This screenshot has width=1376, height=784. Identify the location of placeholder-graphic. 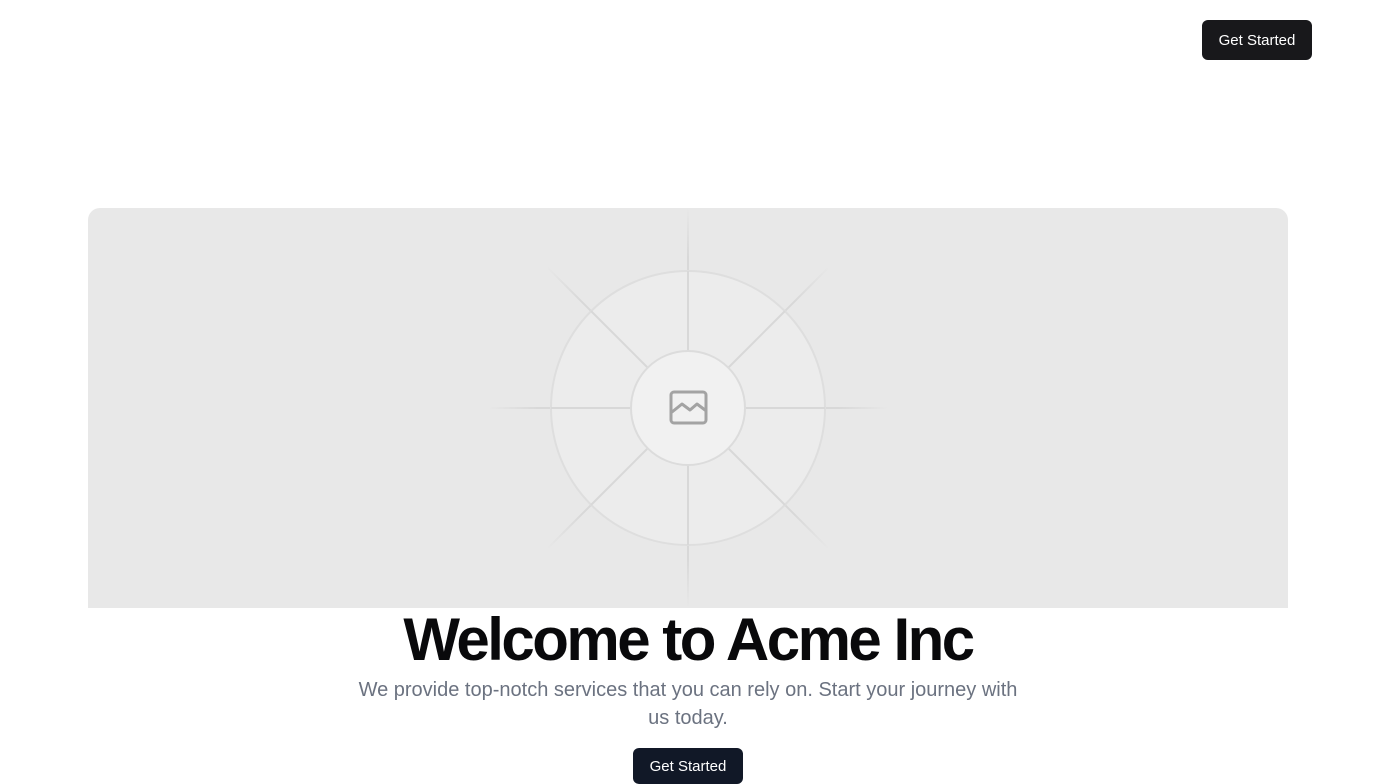
(688, 408).